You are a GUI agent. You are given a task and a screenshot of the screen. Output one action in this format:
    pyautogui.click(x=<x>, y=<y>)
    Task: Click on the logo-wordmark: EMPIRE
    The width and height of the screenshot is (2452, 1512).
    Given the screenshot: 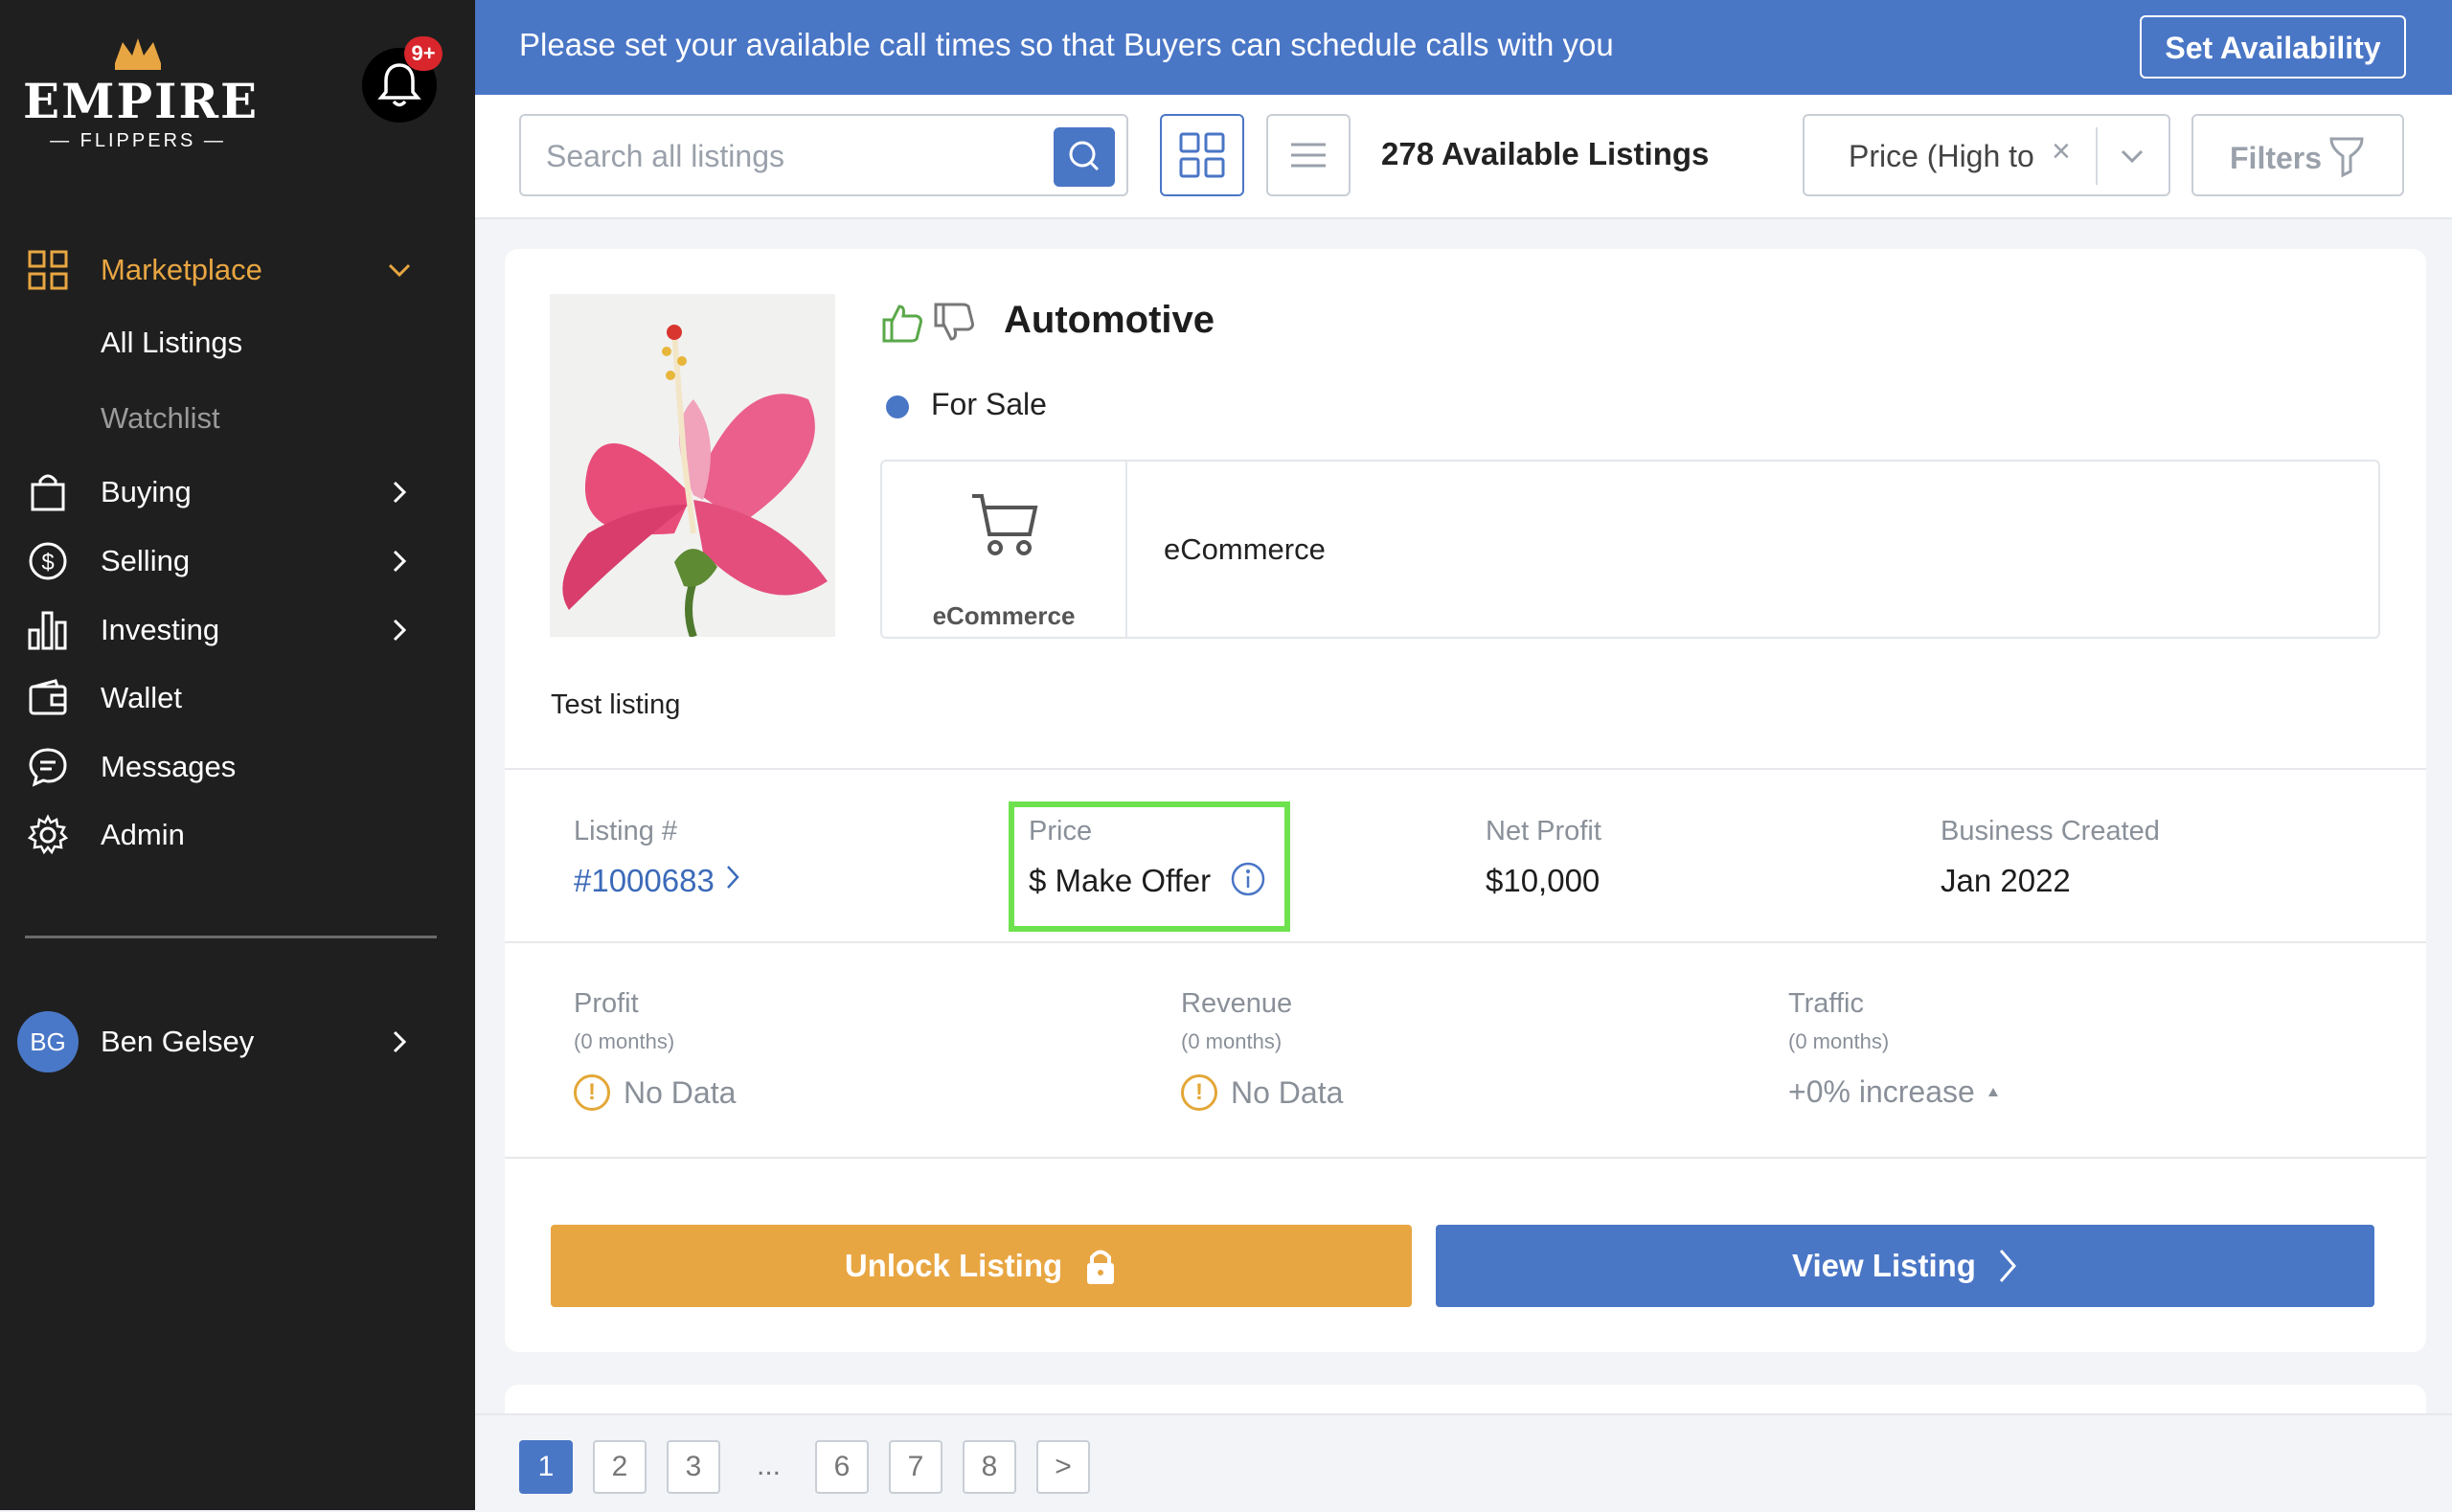 What is the action you would take?
    pyautogui.click(x=141, y=101)
    